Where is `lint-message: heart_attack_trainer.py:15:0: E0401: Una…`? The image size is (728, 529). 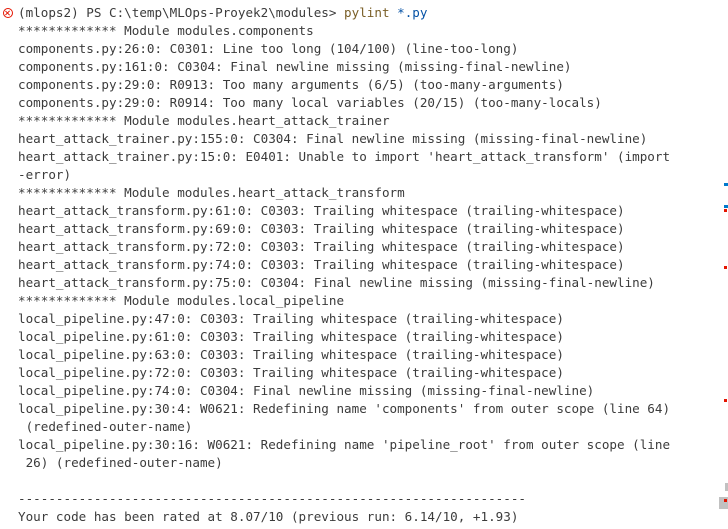
lint-message: heart_attack_trainer.py:15:0: E0401: Una… is located at coordinates (344, 156).